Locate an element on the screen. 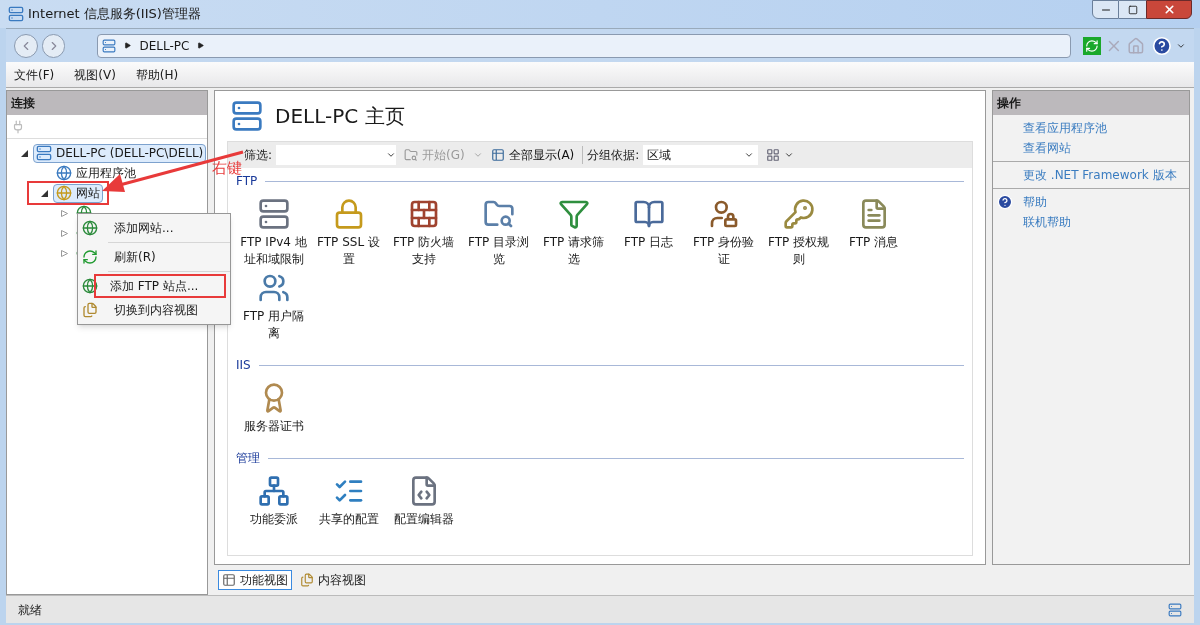 This screenshot has width=1200, height=625. feature-item: FTP 消息 is located at coordinates (873, 231).